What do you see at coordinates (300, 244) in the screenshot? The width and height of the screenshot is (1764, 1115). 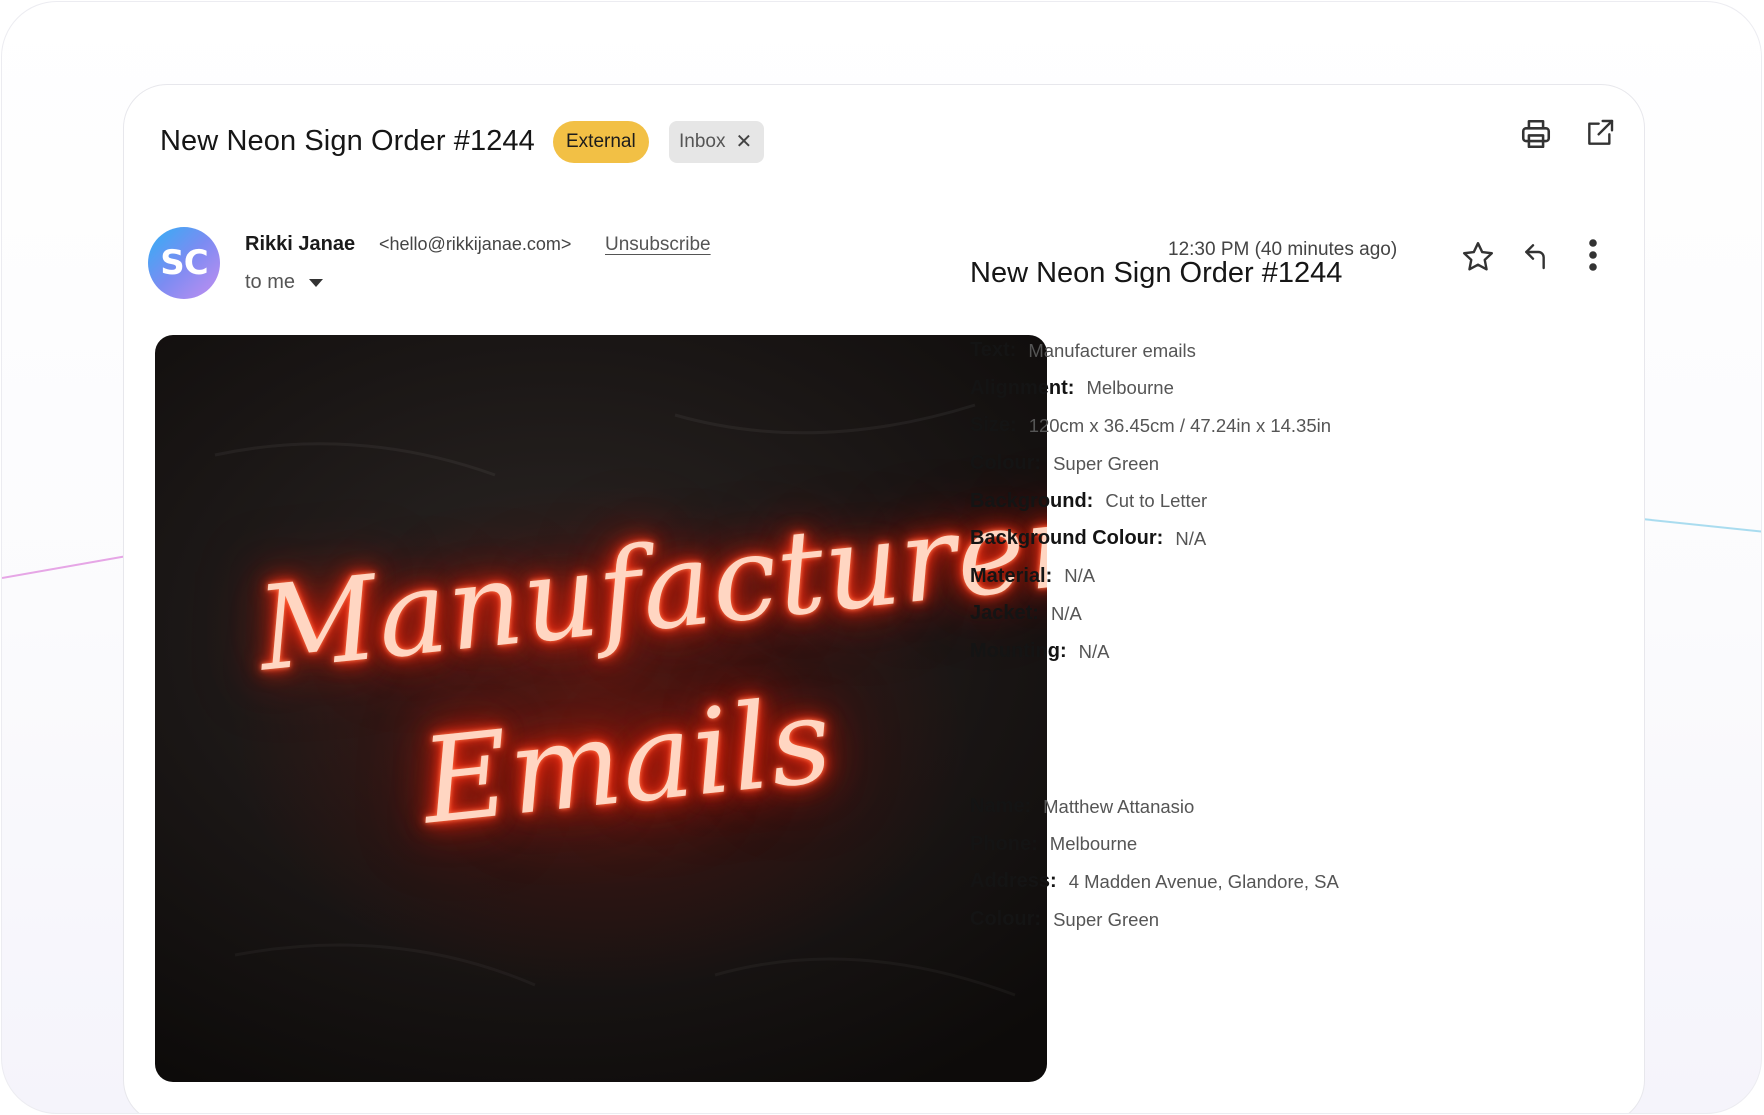 I see `sender-name: Rikki Janae` at bounding box center [300, 244].